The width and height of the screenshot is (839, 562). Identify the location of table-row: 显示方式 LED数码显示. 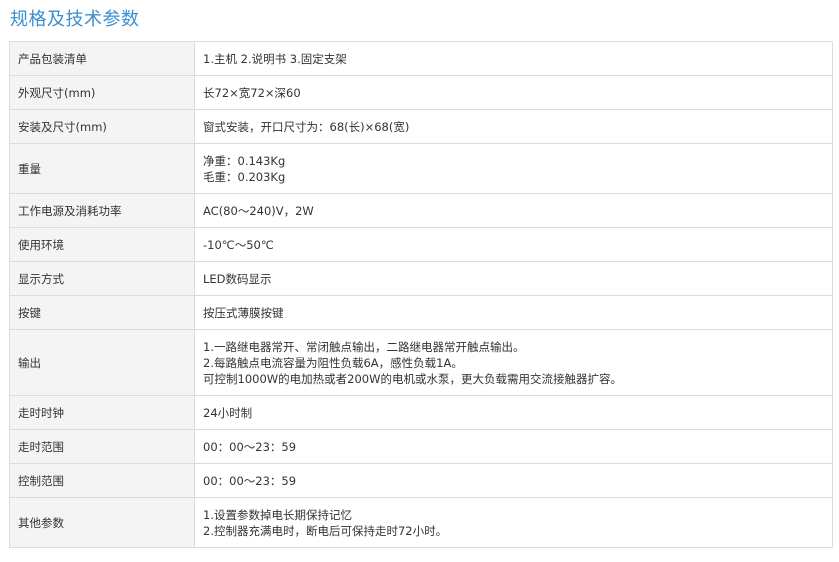
(421, 278).